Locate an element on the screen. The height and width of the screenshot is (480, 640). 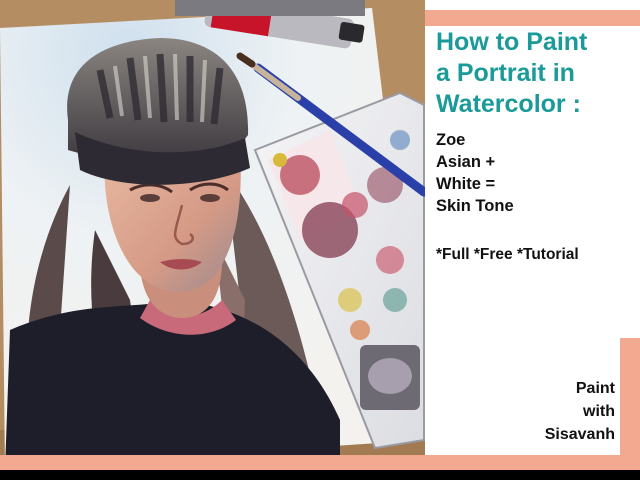
page-title: How to Paint a Portrait in Watercolor : is located at coordinates (531, 73).